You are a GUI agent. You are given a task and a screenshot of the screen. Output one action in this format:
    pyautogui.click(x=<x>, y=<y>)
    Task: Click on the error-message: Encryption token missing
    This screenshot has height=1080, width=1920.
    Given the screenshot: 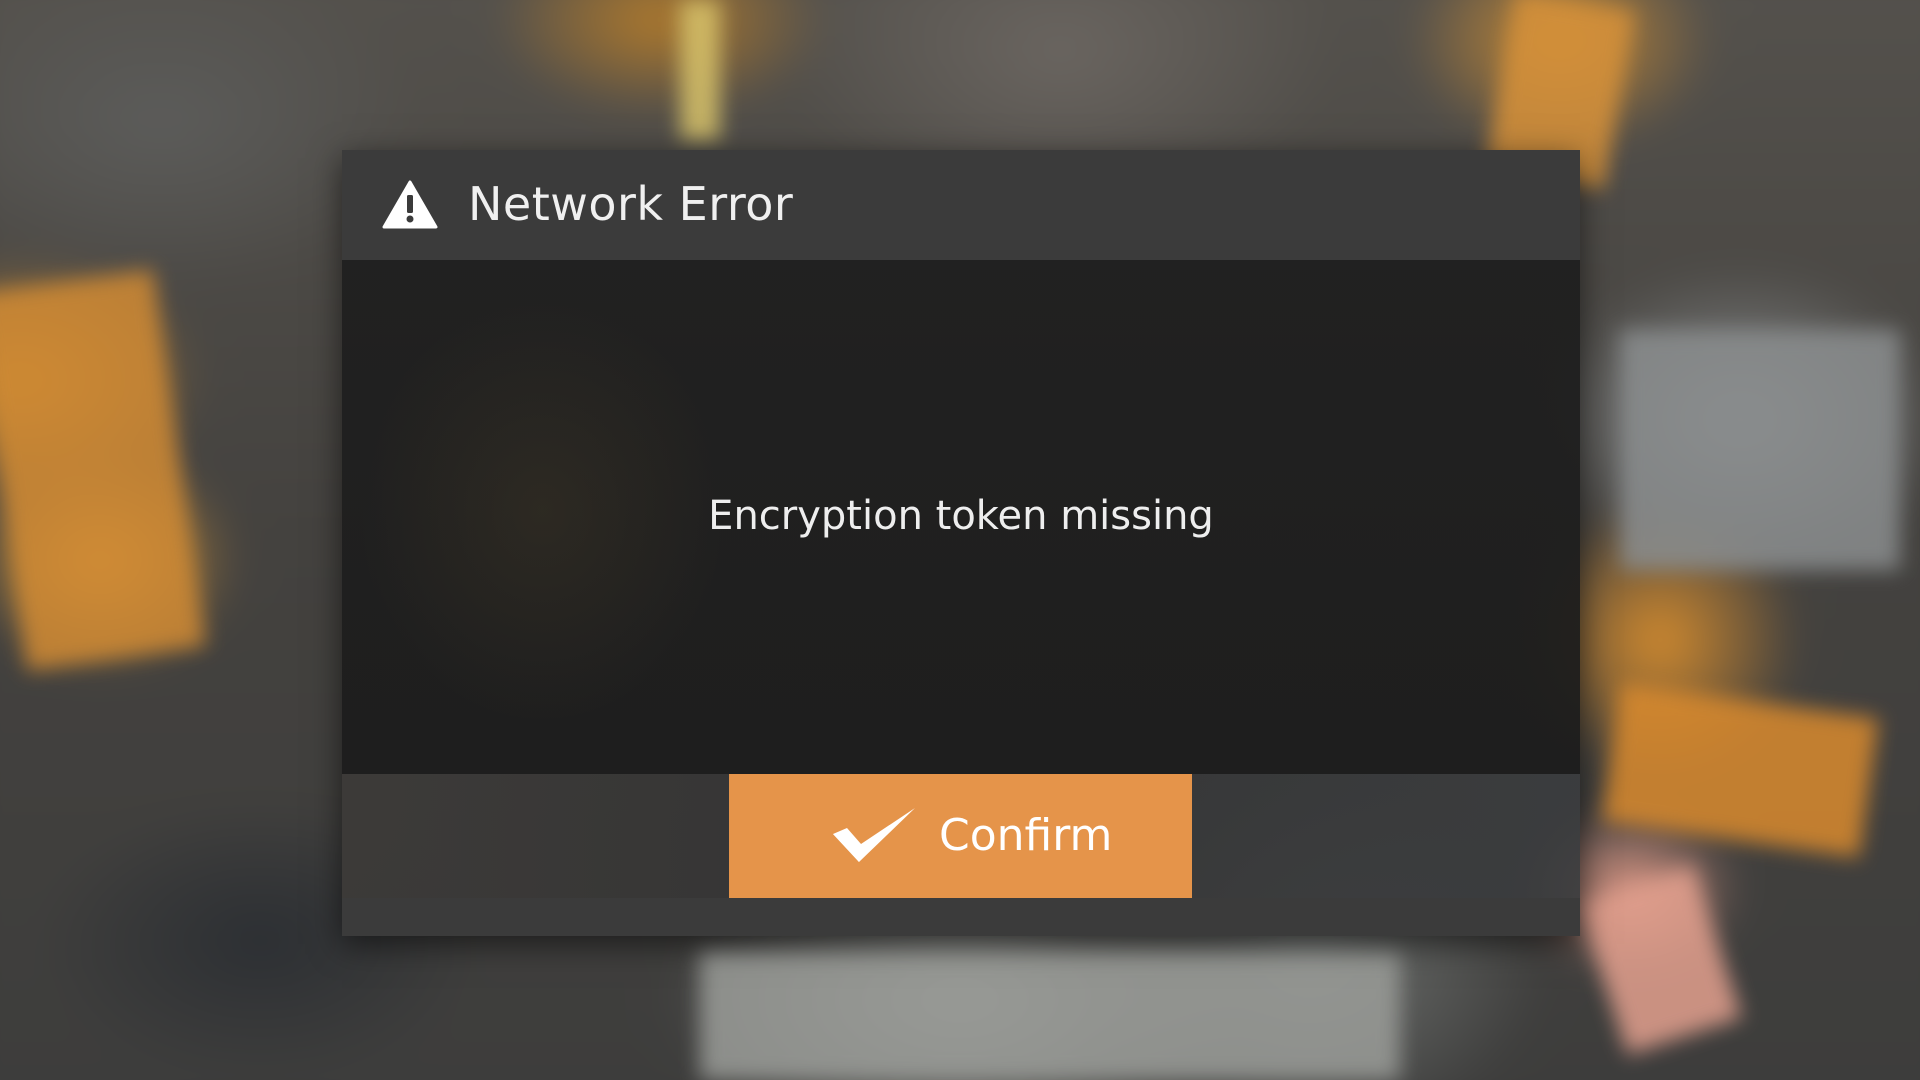 What is the action you would take?
    pyautogui.click(x=961, y=516)
    